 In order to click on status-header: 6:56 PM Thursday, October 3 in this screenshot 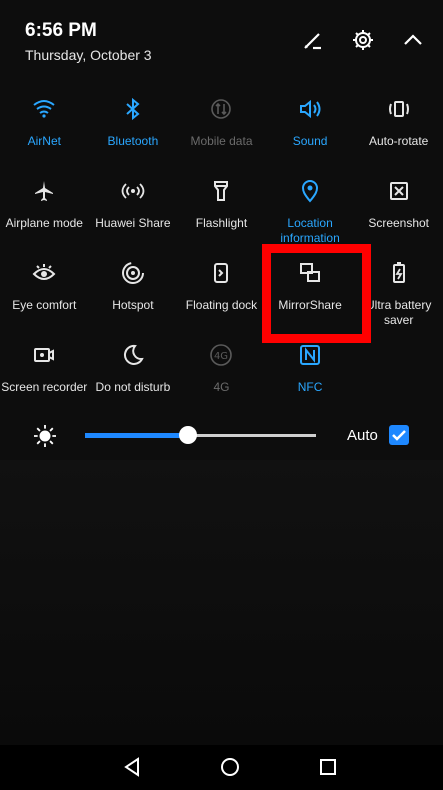, I will do `click(88, 41)`.